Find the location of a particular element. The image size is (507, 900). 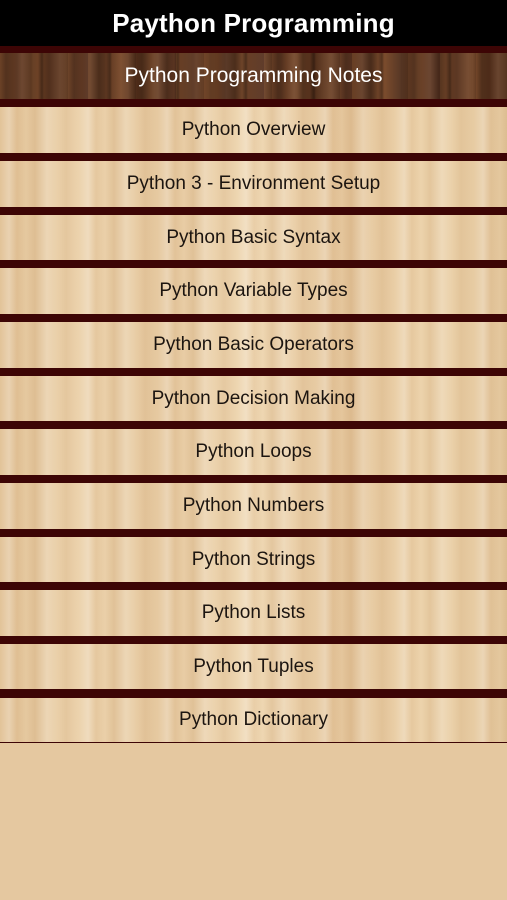

app-title: Paython Programming is located at coordinates (253, 22).